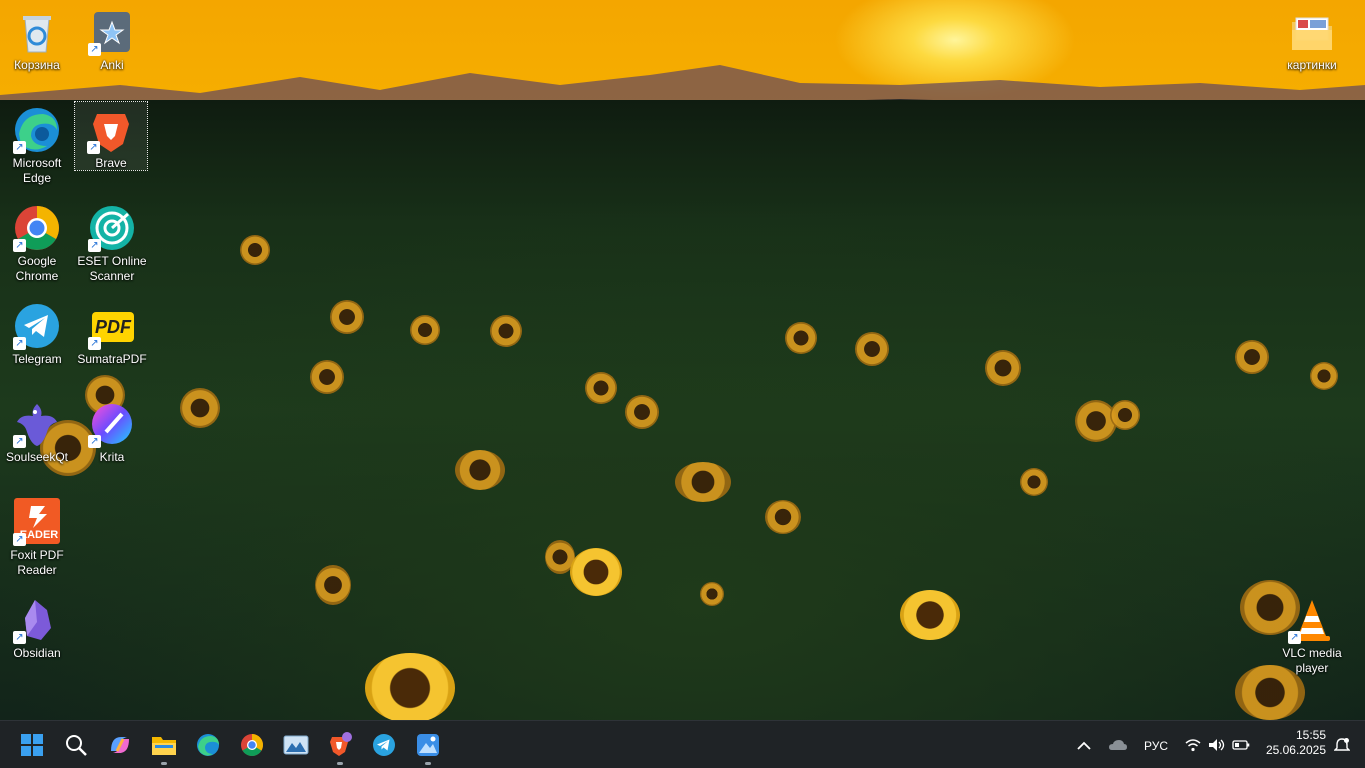 This screenshot has height=768, width=1365. What do you see at coordinates (1217, 745) in the screenshot?
I see `volume-button` at bounding box center [1217, 745].